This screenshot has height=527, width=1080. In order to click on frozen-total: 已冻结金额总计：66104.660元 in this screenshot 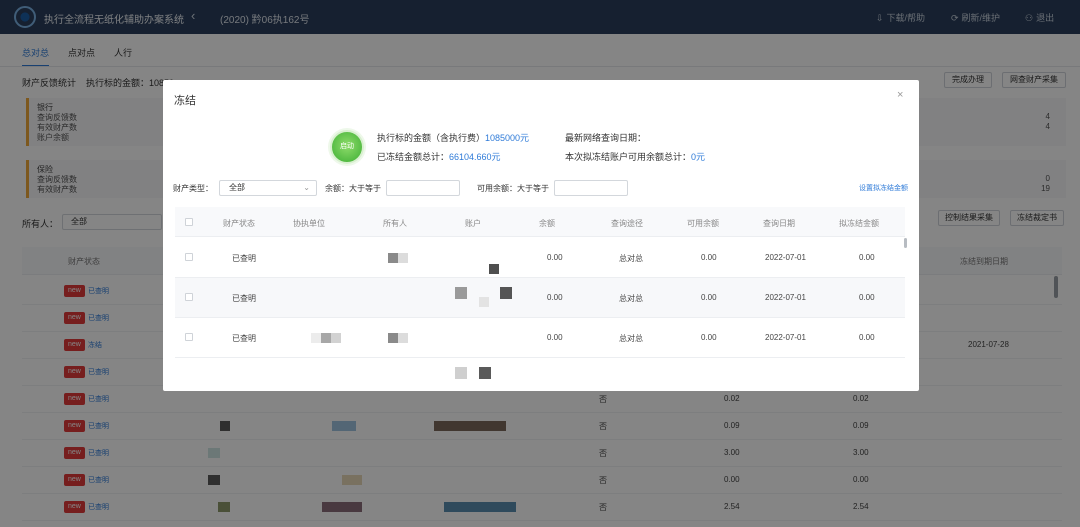, I will do `click(439, 157)`.